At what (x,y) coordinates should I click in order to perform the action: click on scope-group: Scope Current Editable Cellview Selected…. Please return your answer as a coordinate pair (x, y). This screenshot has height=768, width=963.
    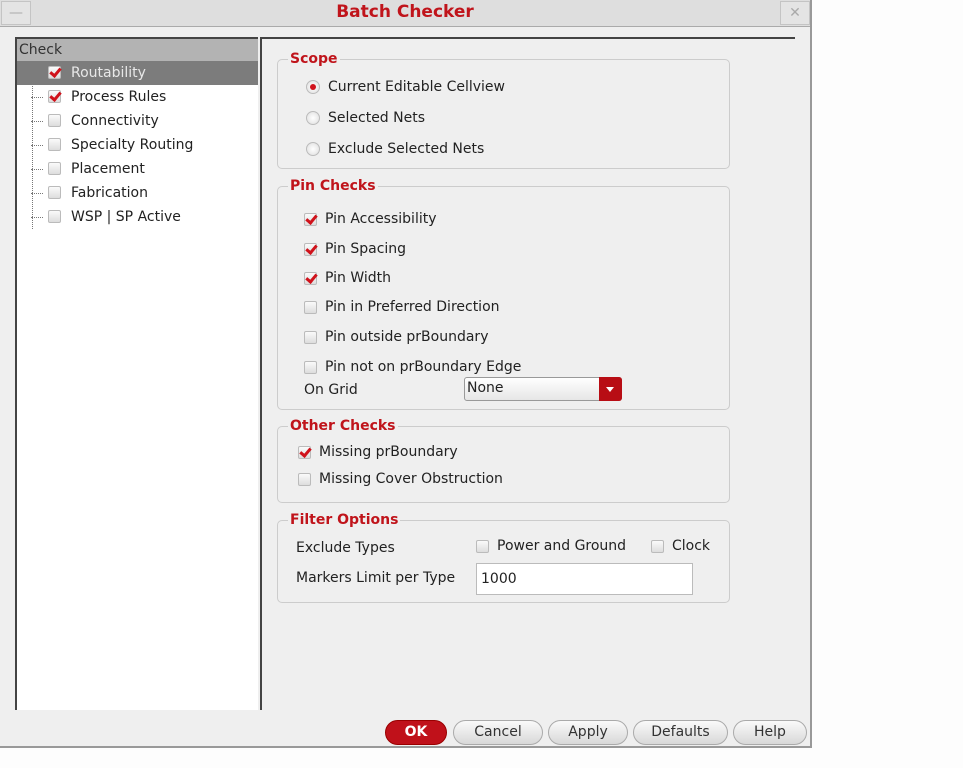
    Looking at the image, I should click on (503, 109).